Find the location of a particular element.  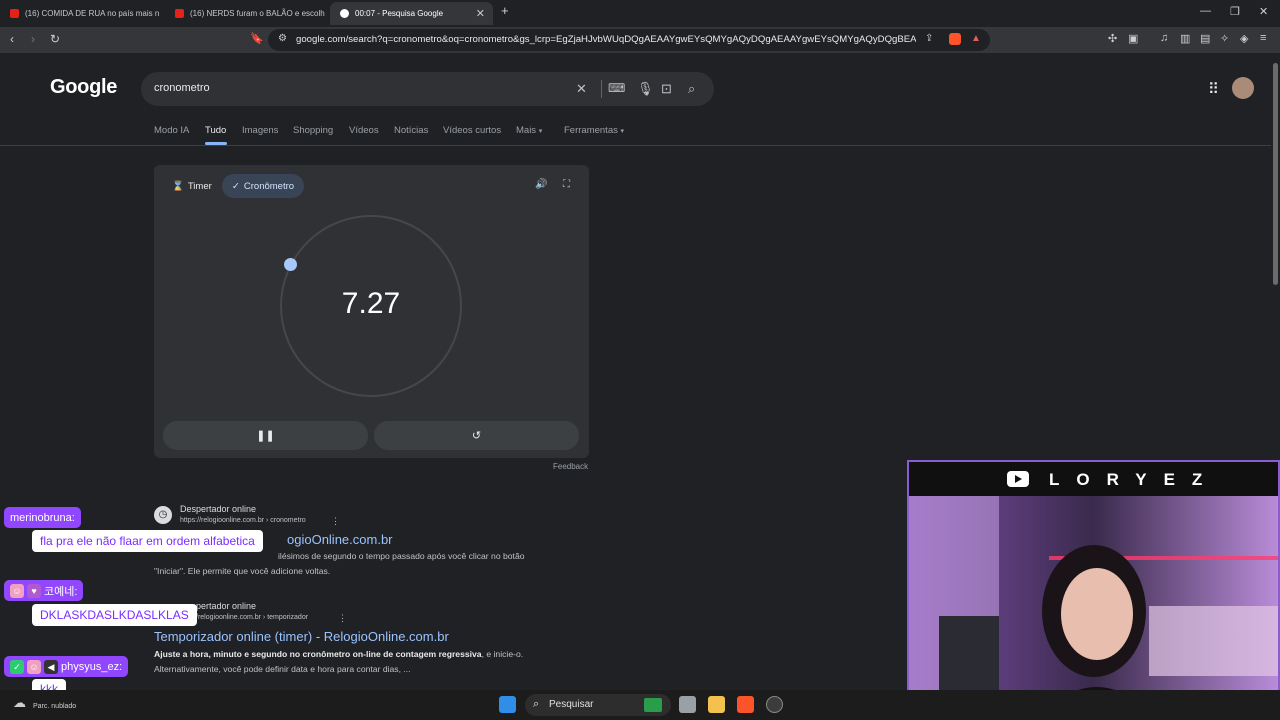

close-window-icon: ✕ is located at coordinates (1263, 11).